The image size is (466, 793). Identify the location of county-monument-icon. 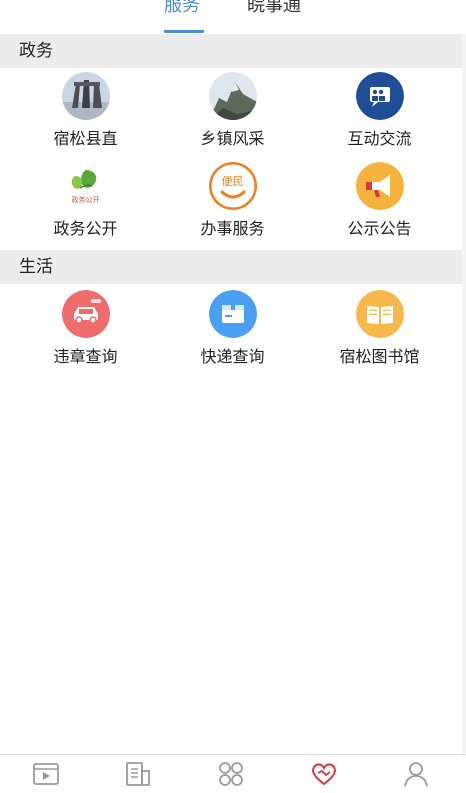
(85, 96).